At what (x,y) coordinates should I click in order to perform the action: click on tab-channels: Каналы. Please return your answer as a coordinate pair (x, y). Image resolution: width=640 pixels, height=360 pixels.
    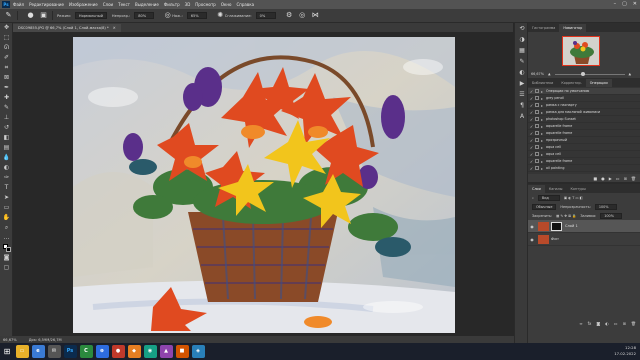
    Looking at the image, I should click on (556, 189).